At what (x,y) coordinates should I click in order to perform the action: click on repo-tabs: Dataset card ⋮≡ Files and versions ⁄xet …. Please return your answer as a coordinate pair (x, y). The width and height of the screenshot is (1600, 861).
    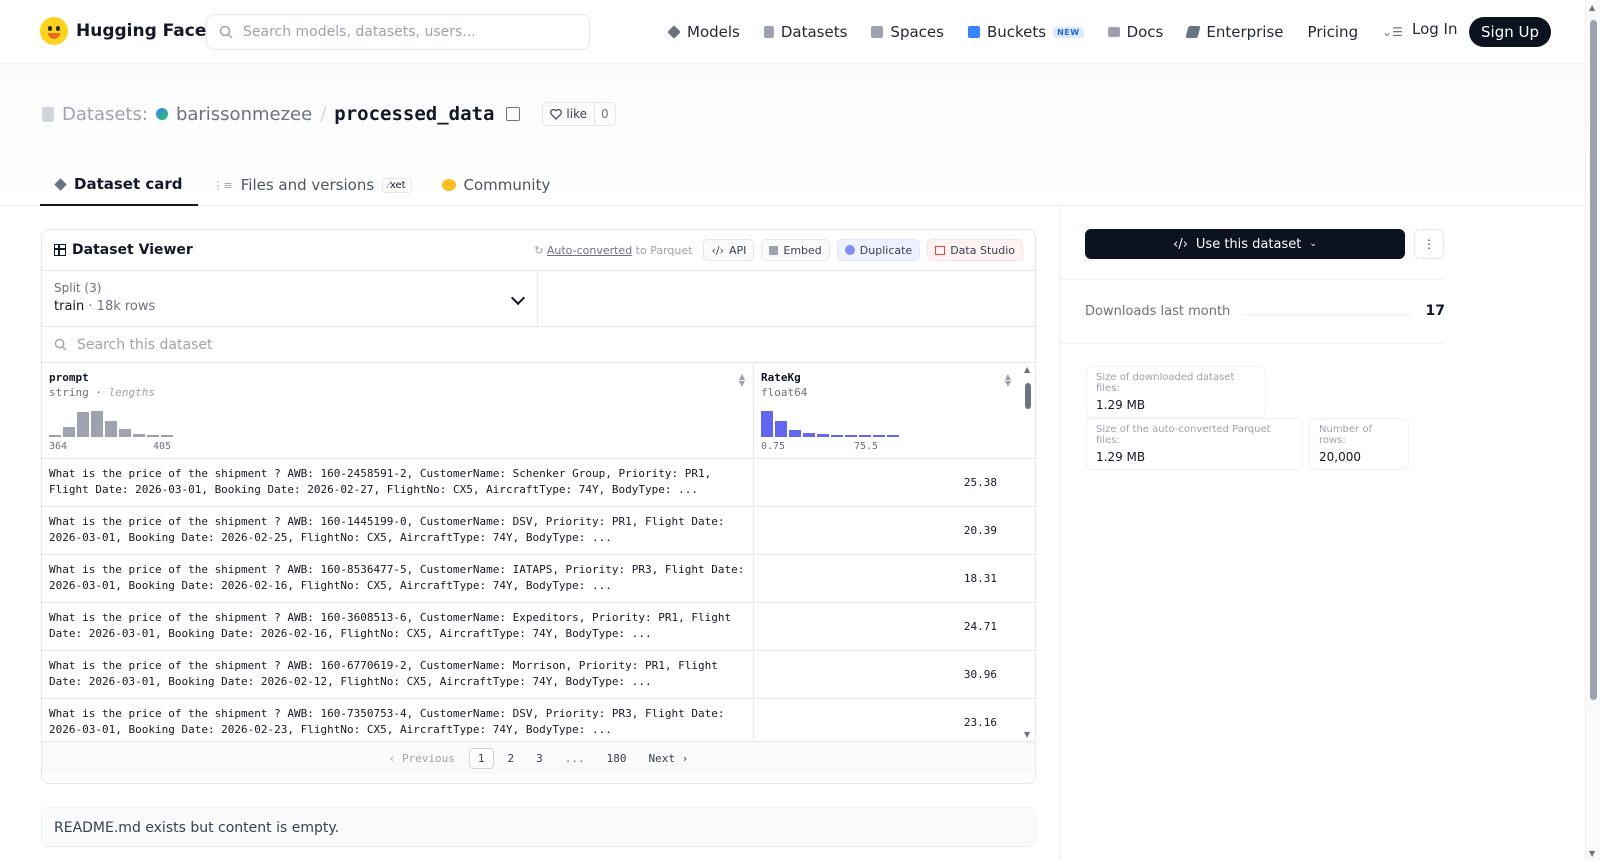
    Looking at the image, I should click on (302, 185).